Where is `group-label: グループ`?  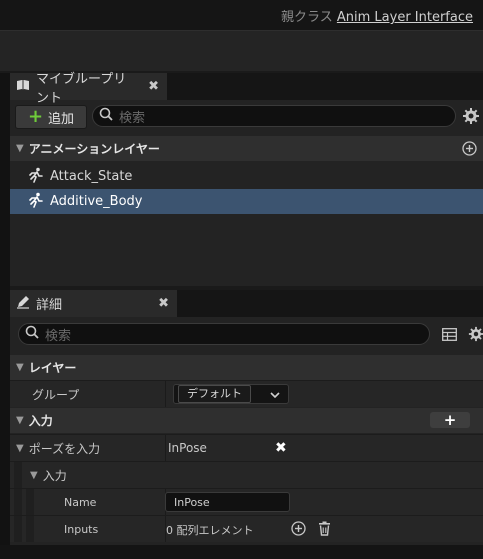
group-label: グループ is located at coordinates (56, 394).